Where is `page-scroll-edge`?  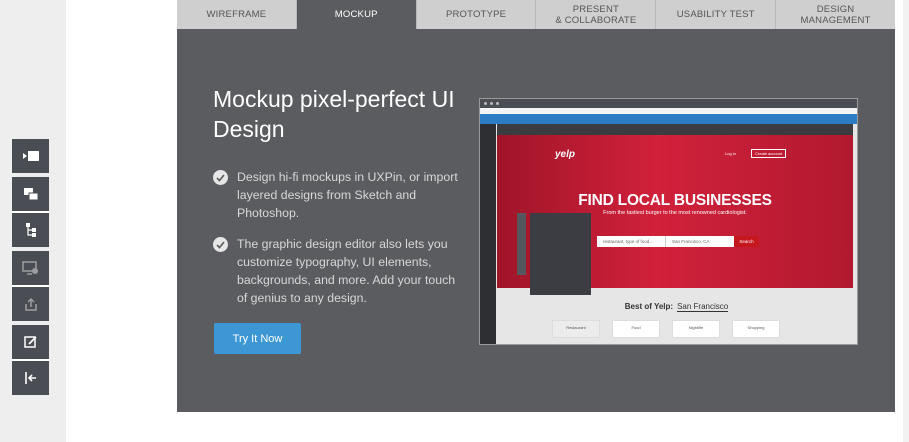 page-scroll-edge is located at coordinates (906, 221).